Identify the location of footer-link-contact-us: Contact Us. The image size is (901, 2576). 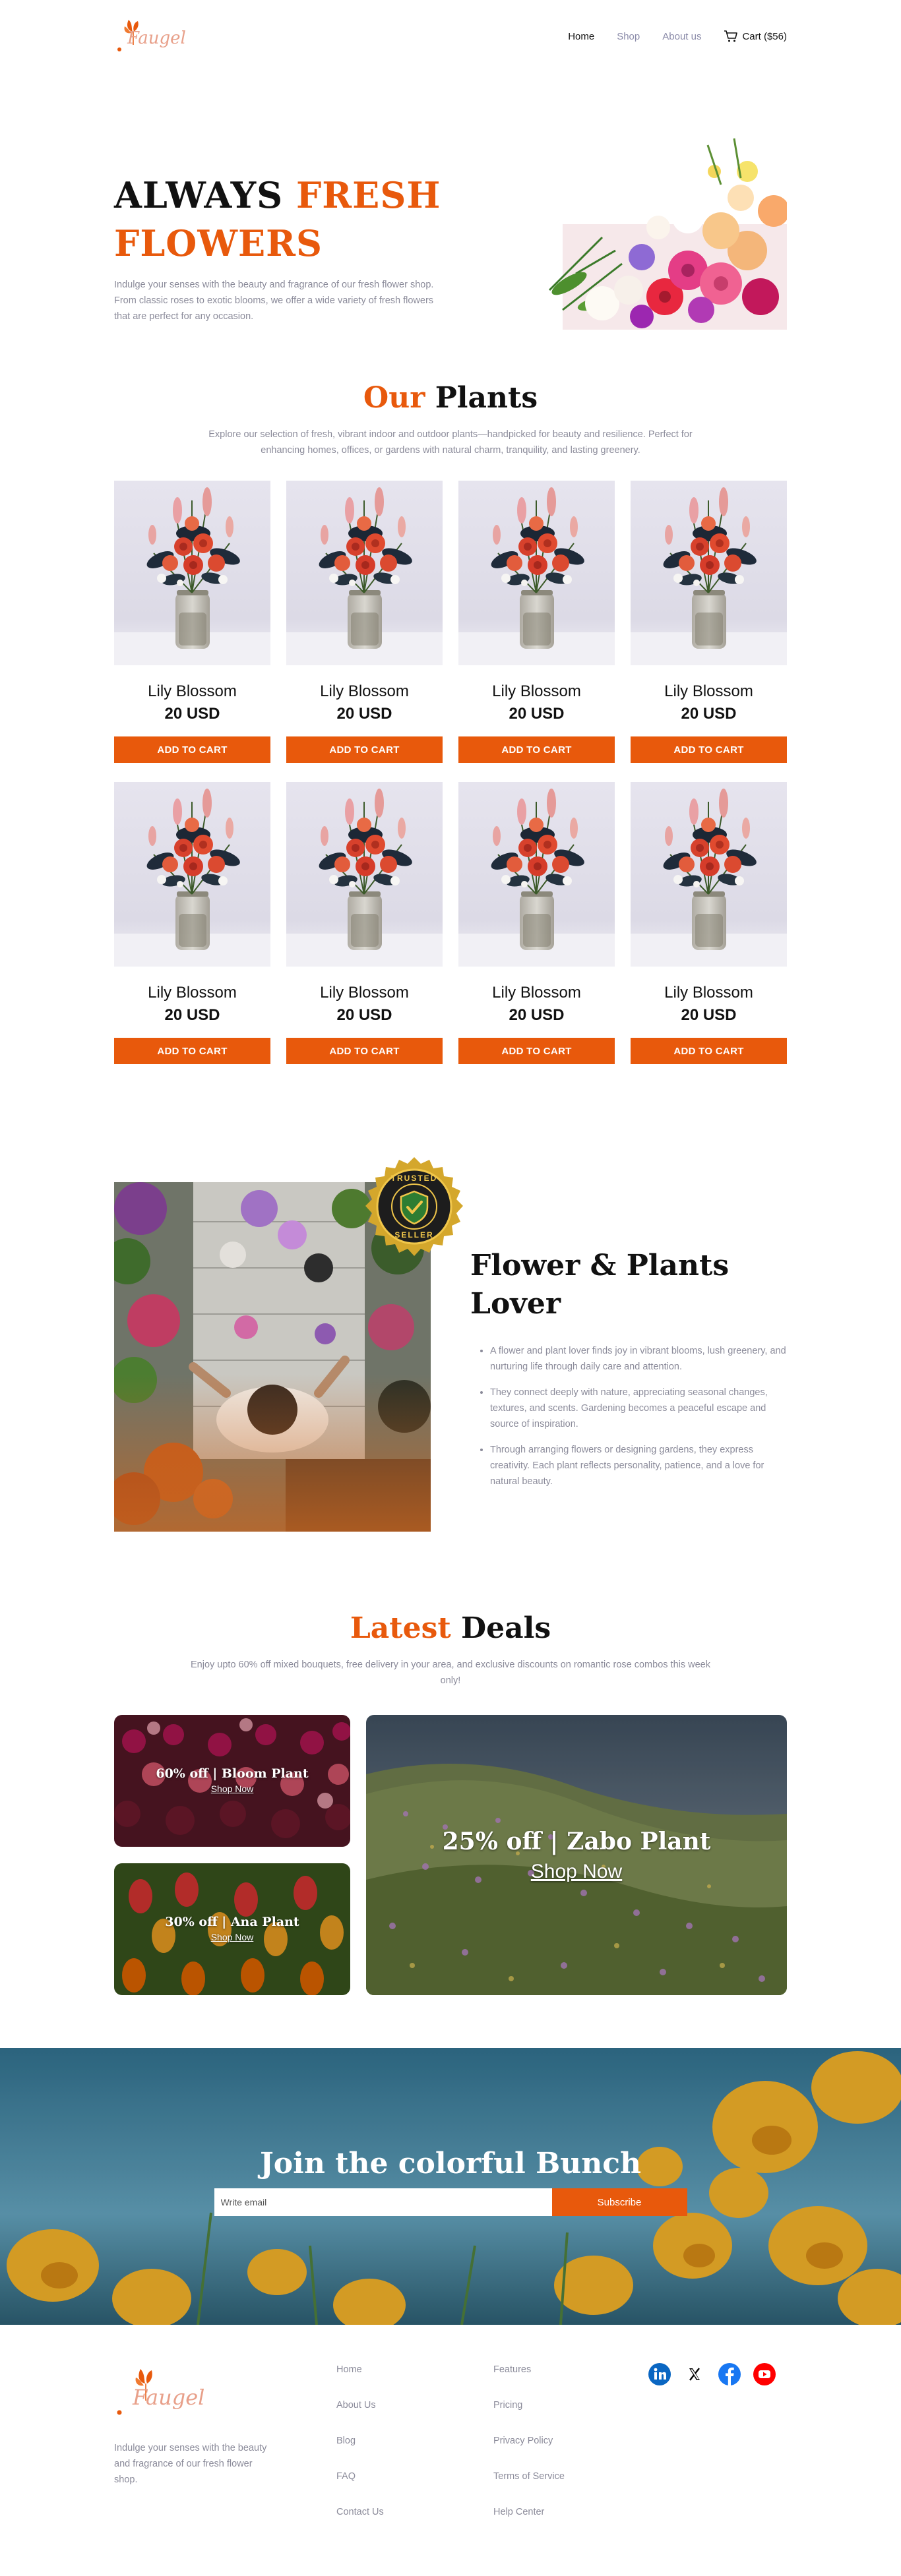
(360, 2512).